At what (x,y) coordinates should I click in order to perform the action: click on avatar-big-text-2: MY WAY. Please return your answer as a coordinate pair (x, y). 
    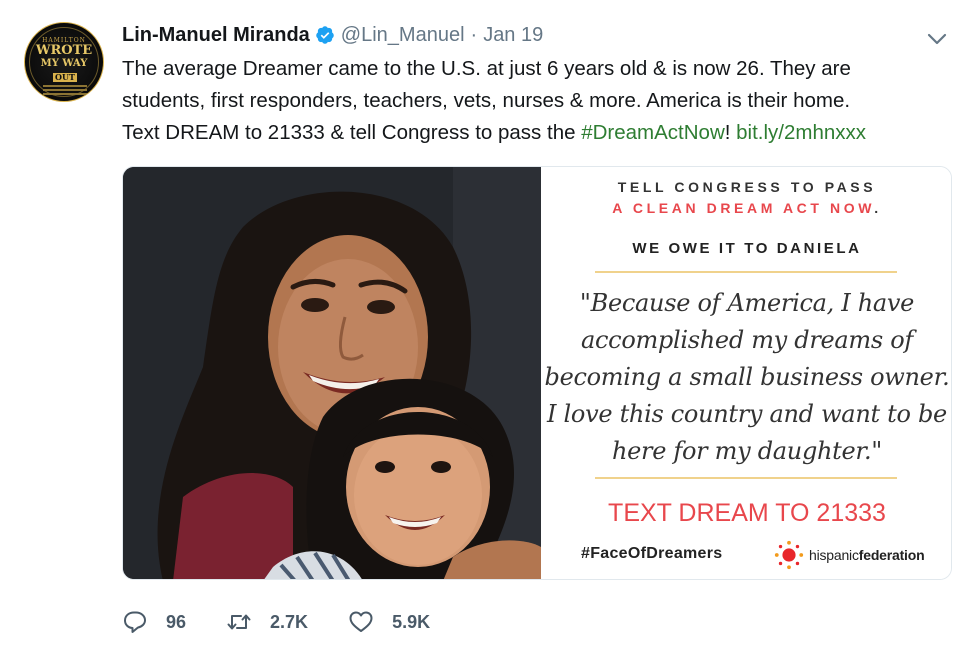
    Looking at the image, I should click on (64, 63).